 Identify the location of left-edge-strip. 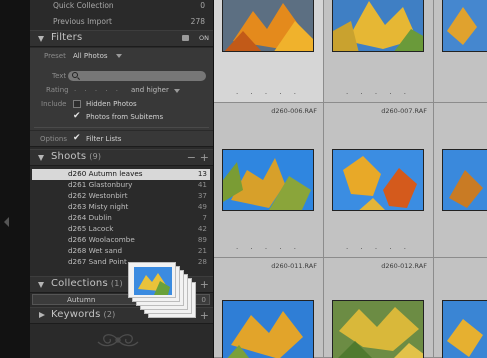
(15, 179).